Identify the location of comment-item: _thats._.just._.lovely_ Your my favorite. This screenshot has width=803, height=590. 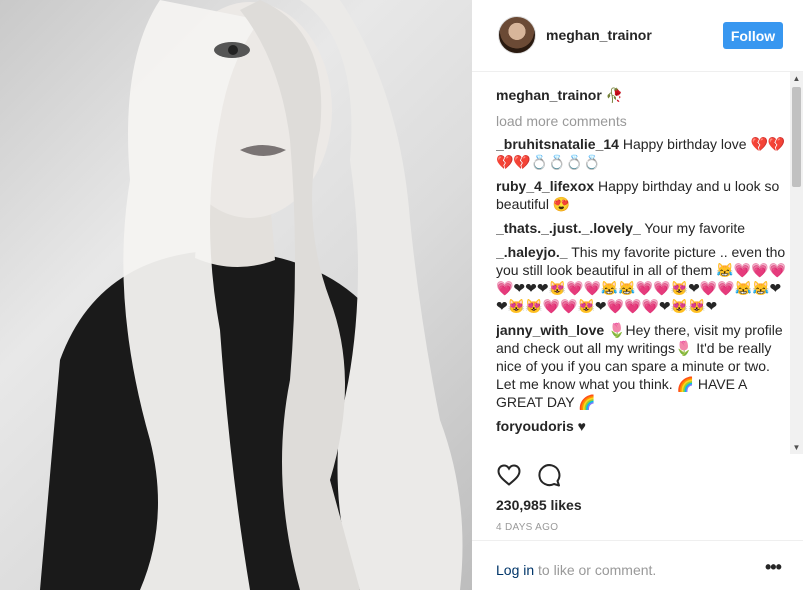
(641, 228).